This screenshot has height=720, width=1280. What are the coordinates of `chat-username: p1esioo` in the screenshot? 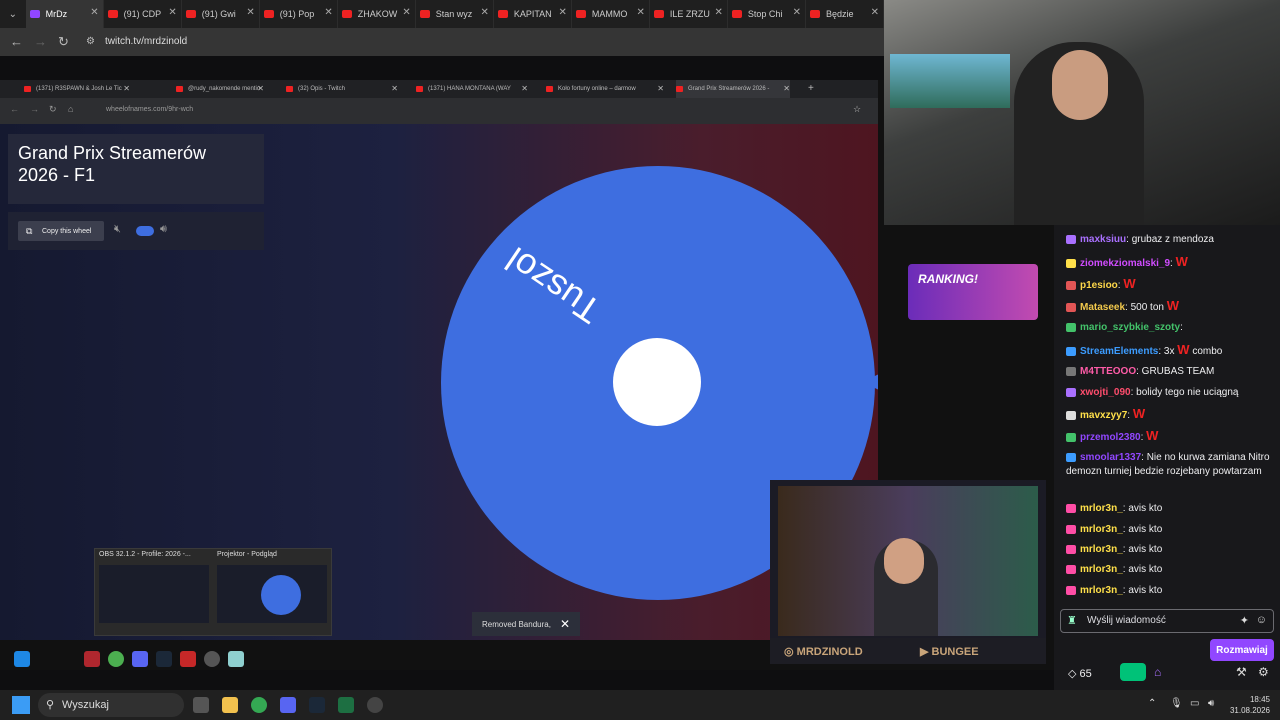 It's located at (1099, 285).